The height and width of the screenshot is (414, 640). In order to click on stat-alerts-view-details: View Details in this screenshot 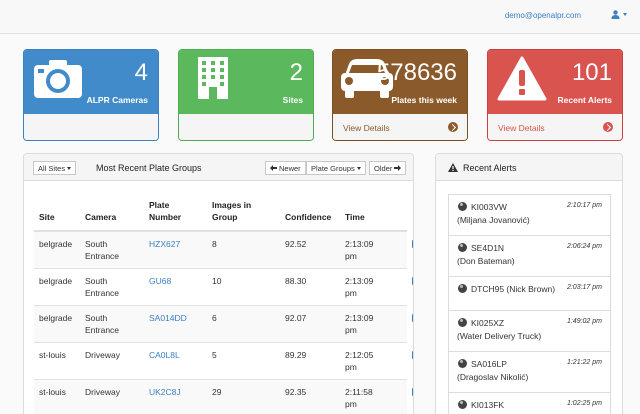, I will do `click(555, 127)`.